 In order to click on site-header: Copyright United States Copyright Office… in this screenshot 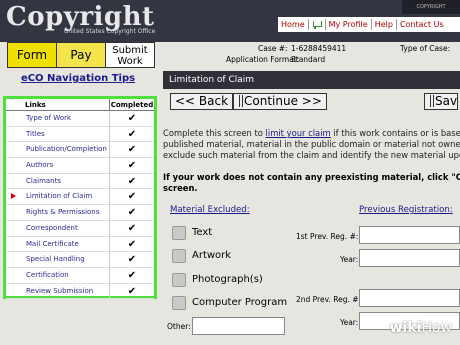, I will do `click(230, 21)`.